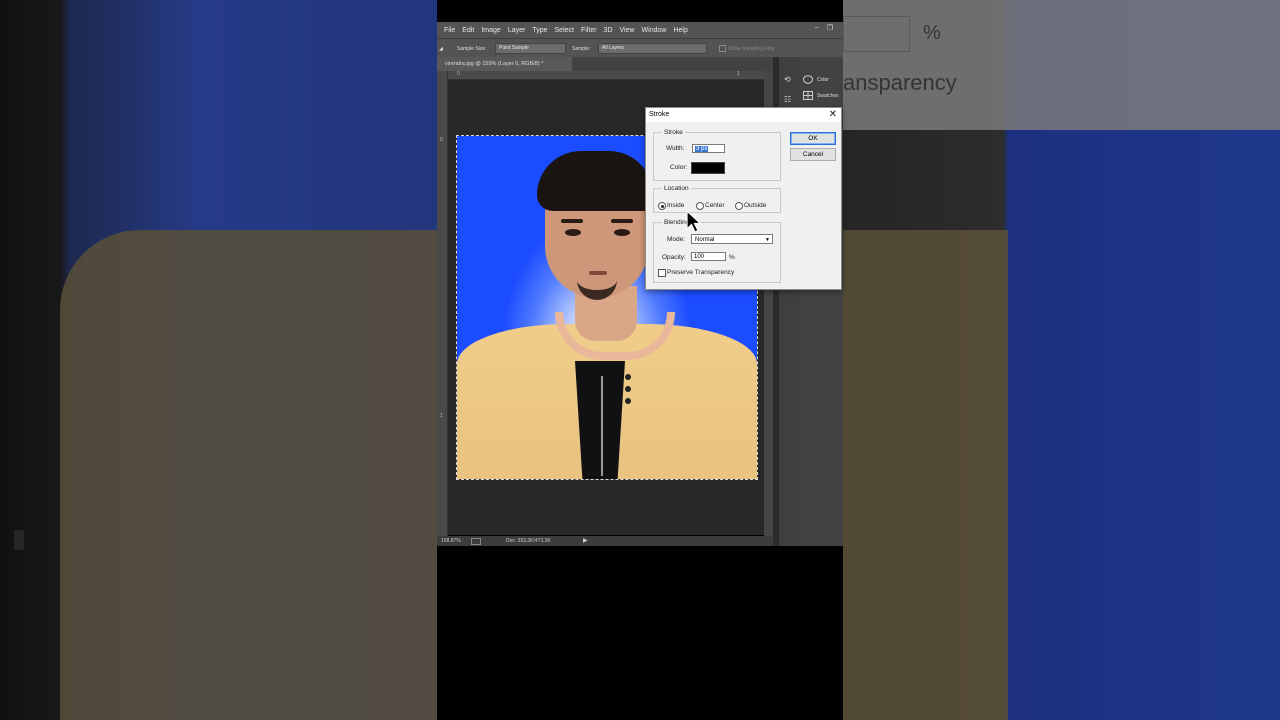 The image size is (1280, 720). I want to click on stroke-color-swatch, so click(708, 168).